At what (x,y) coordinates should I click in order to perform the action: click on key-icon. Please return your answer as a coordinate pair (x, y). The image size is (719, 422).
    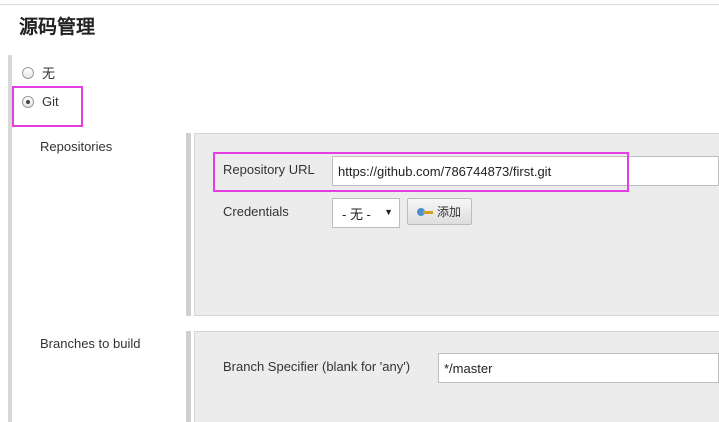
    Looking at the image, I should click on (426, 212).